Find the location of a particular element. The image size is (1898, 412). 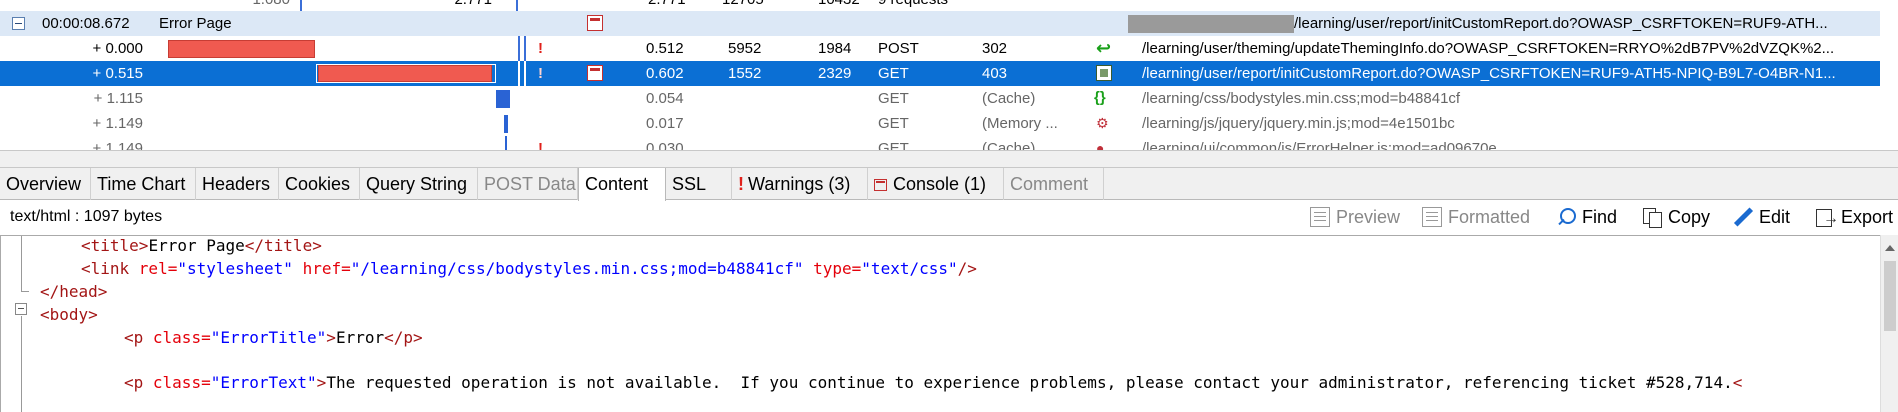

tab-query-string: Query String is located at coordinates (419, 184).